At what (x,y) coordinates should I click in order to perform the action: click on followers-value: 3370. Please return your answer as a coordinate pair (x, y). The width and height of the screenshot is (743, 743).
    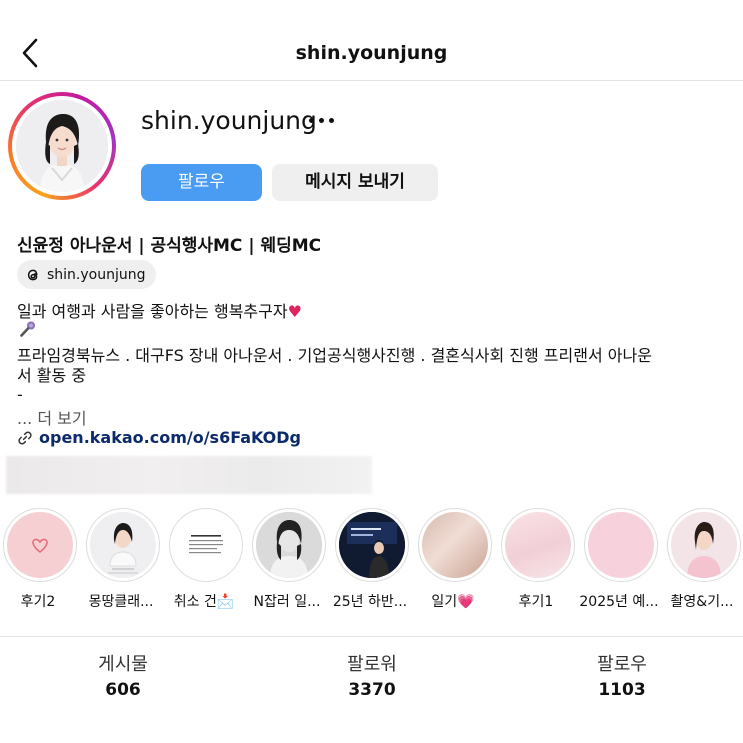
    Looking at the image, I should click on (372, 690).